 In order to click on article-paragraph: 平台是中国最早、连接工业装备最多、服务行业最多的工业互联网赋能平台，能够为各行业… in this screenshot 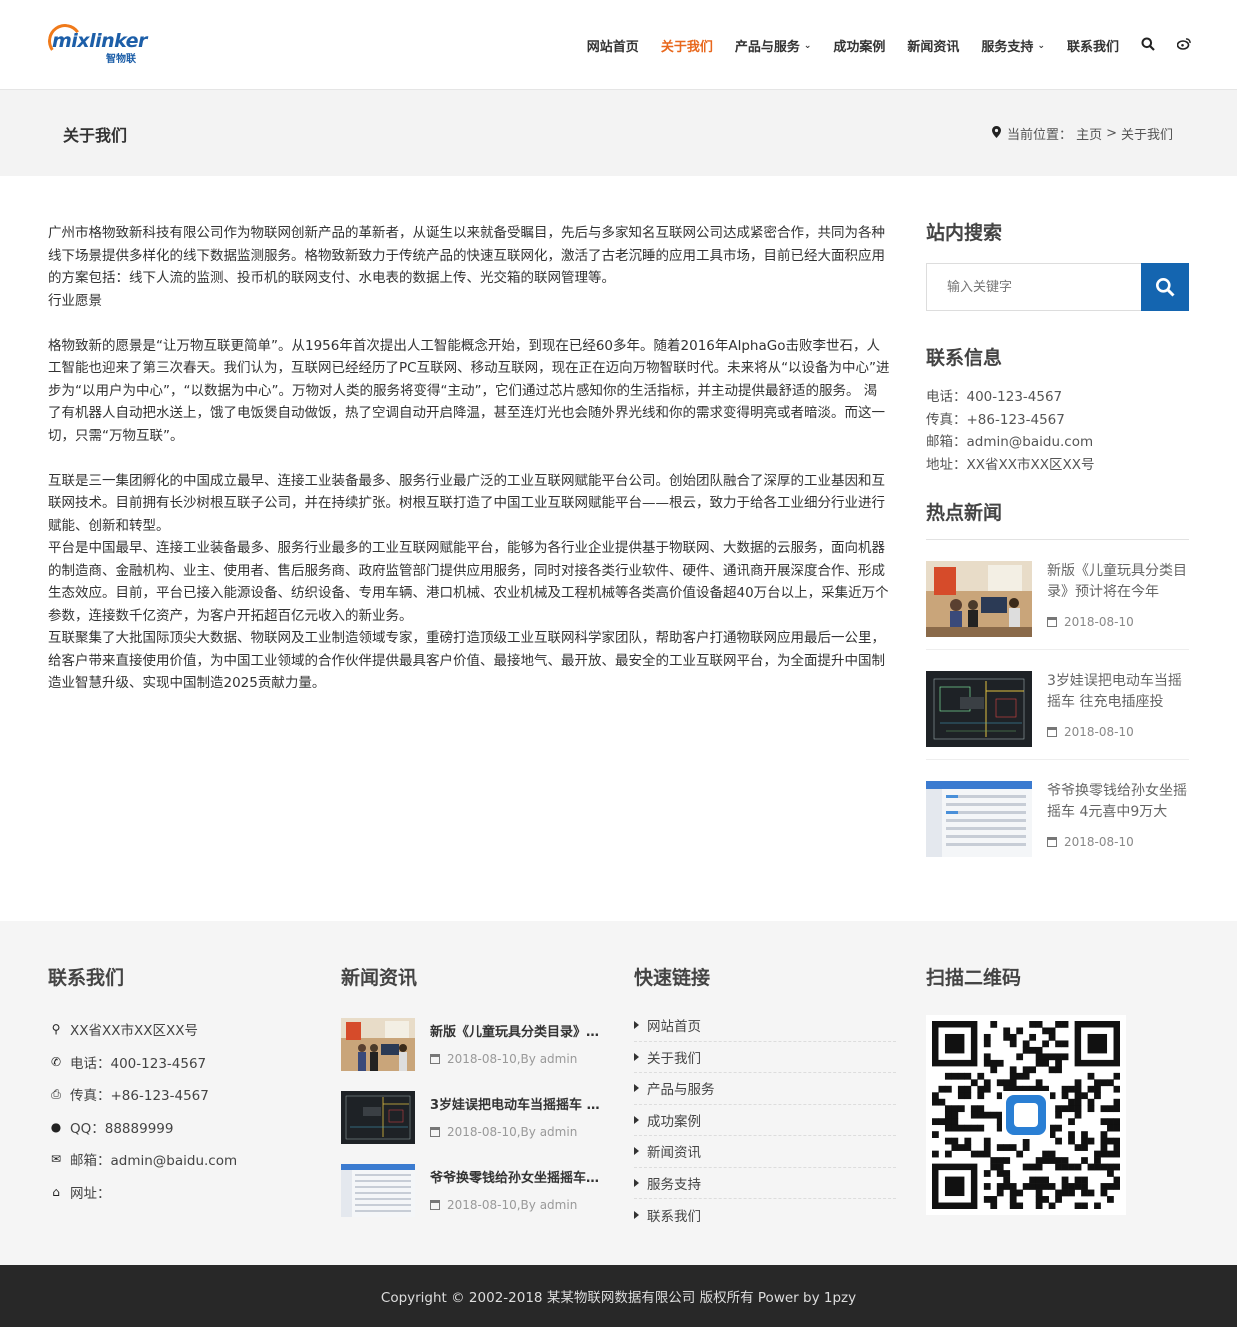, I will do `click(468, 582)`.